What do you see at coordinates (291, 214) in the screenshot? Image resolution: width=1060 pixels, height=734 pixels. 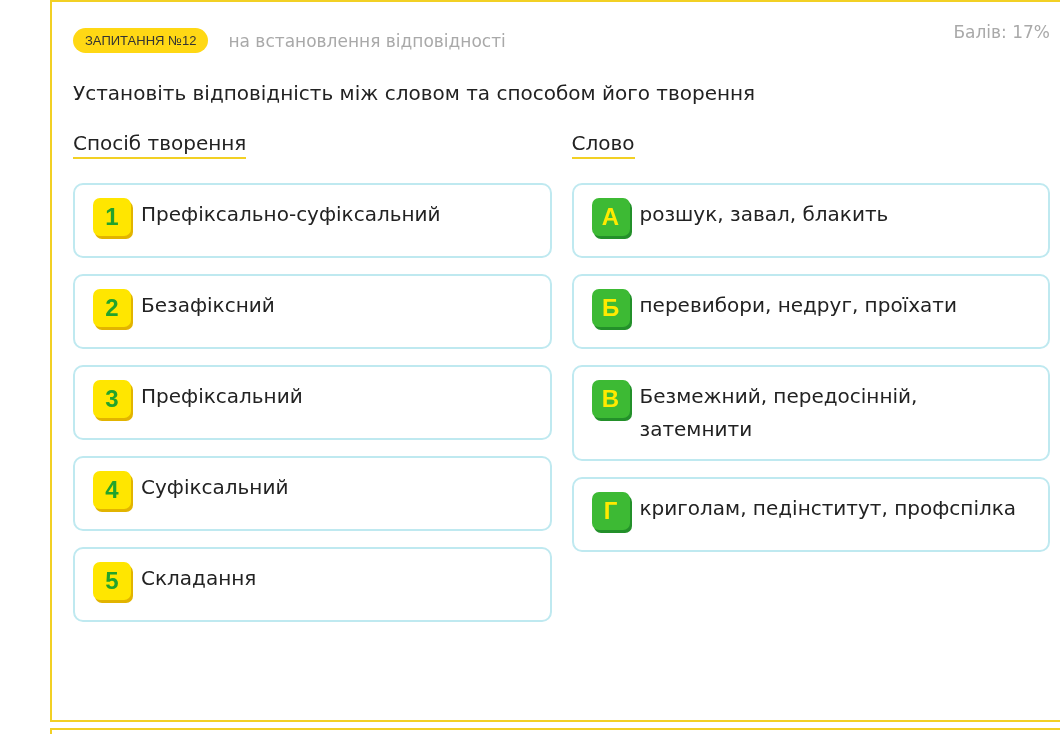 I see `option-text: Префіксально-суфіксальний` at bounding box center [291, 214].